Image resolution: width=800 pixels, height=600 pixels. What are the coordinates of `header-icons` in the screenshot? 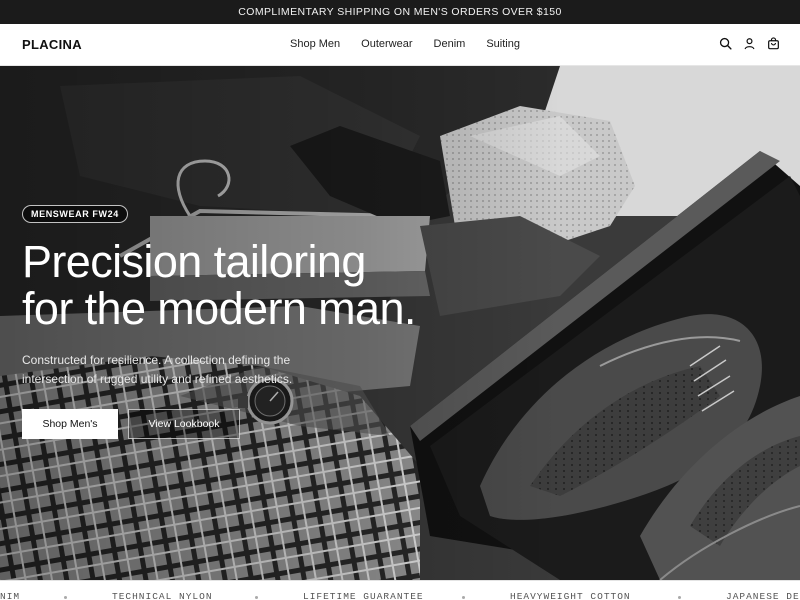 It's located at (749, 43).